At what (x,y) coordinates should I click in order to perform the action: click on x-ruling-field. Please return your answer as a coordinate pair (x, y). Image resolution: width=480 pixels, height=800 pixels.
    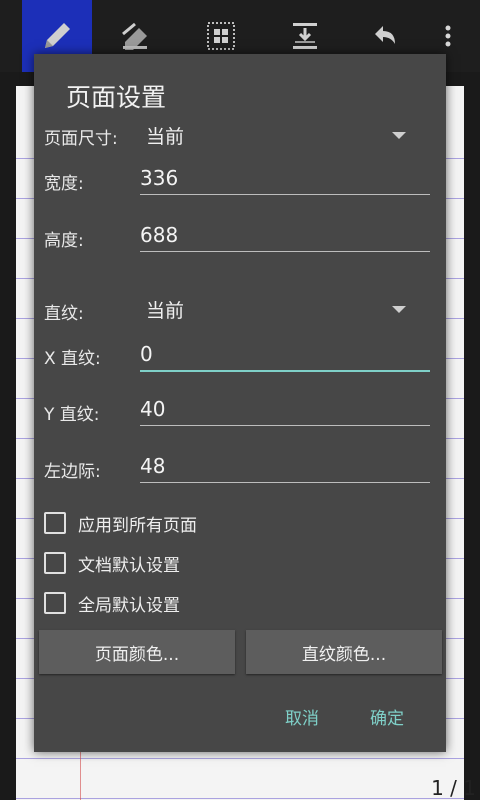
    Looking at the image, I should click on (285, 351).